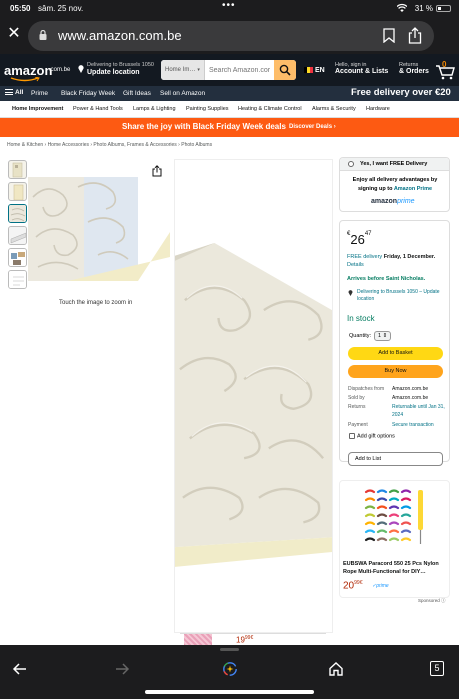  What do you see at coordinates (406, 201) in the screenshot?
I see `prime-logo-suffix: prime` at bounding box center [406, 201].